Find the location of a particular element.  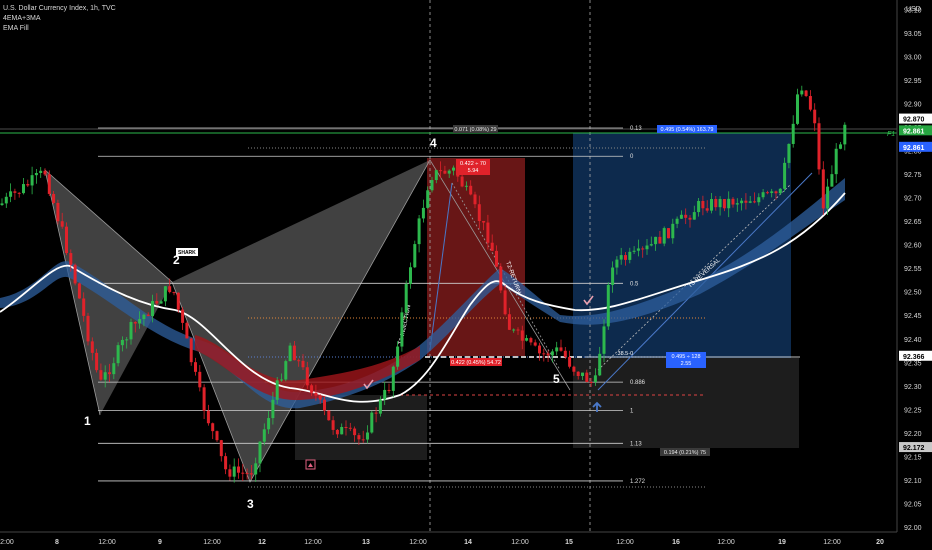

short-stop-text: 5.94 is located at coordinates (473, 171).